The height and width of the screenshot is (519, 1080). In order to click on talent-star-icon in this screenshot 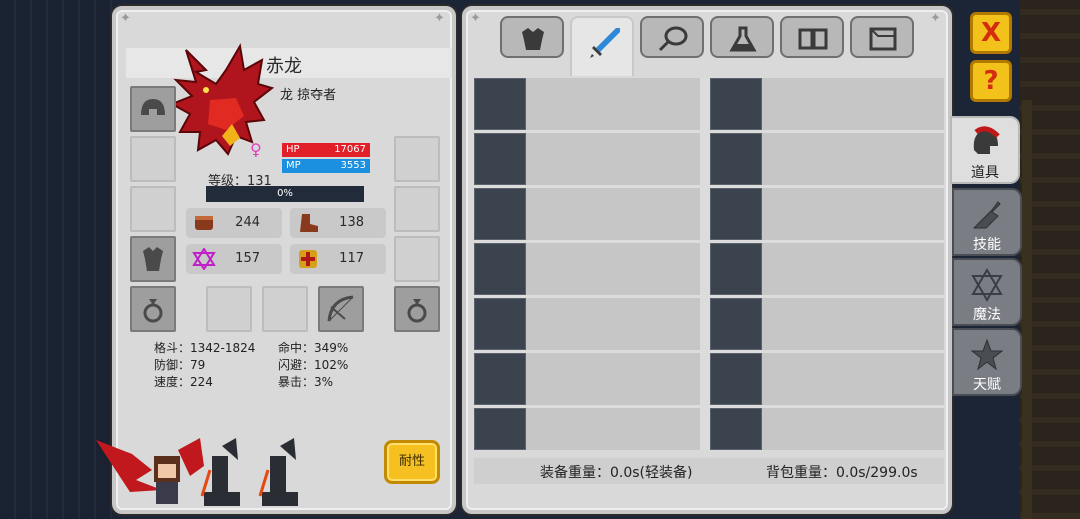, I will do `click(987, 354)`.